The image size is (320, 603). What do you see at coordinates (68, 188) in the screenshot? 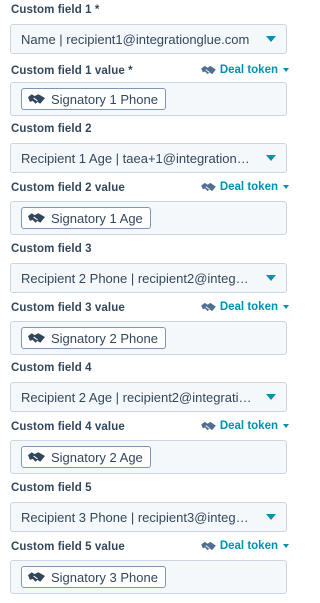
I see `value-label: Custom field 2 value` at bounding box center [68, 188].